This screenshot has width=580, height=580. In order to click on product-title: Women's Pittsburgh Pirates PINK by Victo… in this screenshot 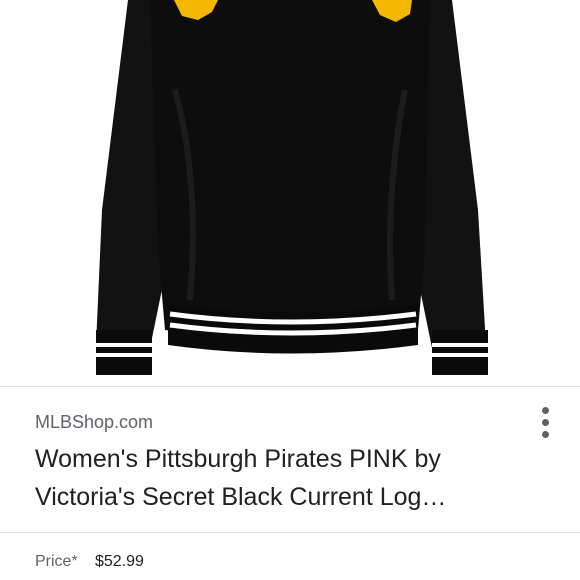, I will do `click(285, 478)`.